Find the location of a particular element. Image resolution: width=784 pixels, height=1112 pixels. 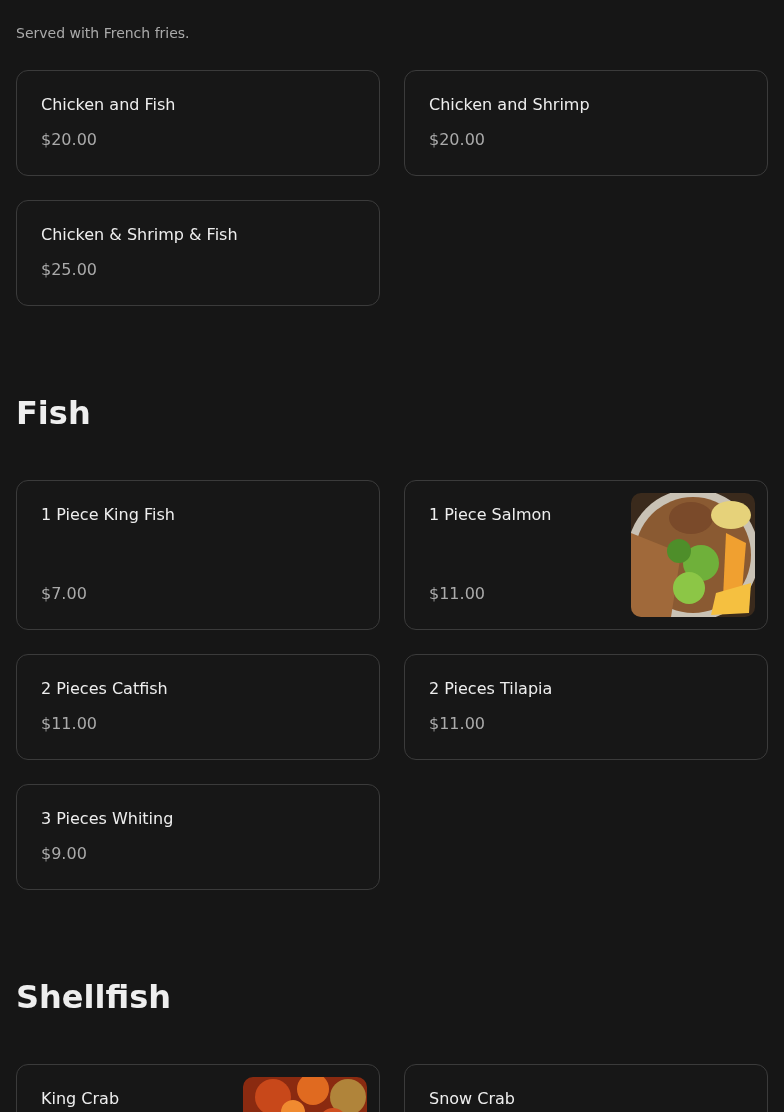

menu-item-card: 2 Pieces Tilapia $11.00 is located at coordinates (586, 707).